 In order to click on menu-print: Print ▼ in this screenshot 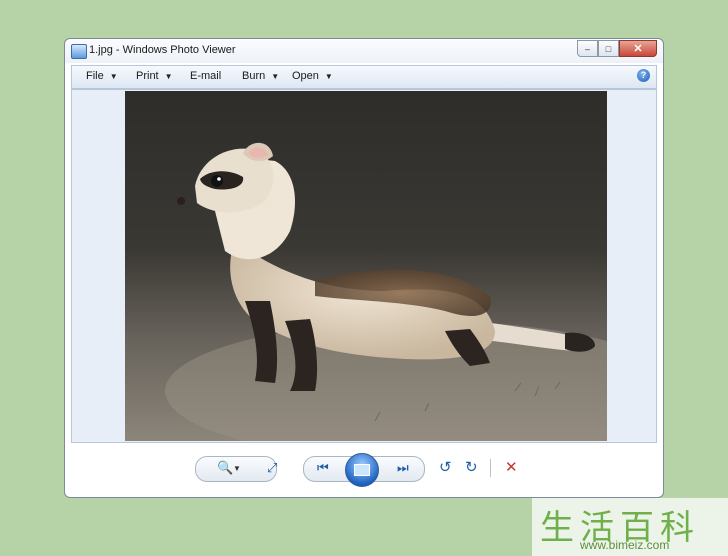, I will do `click(154, 76)`.